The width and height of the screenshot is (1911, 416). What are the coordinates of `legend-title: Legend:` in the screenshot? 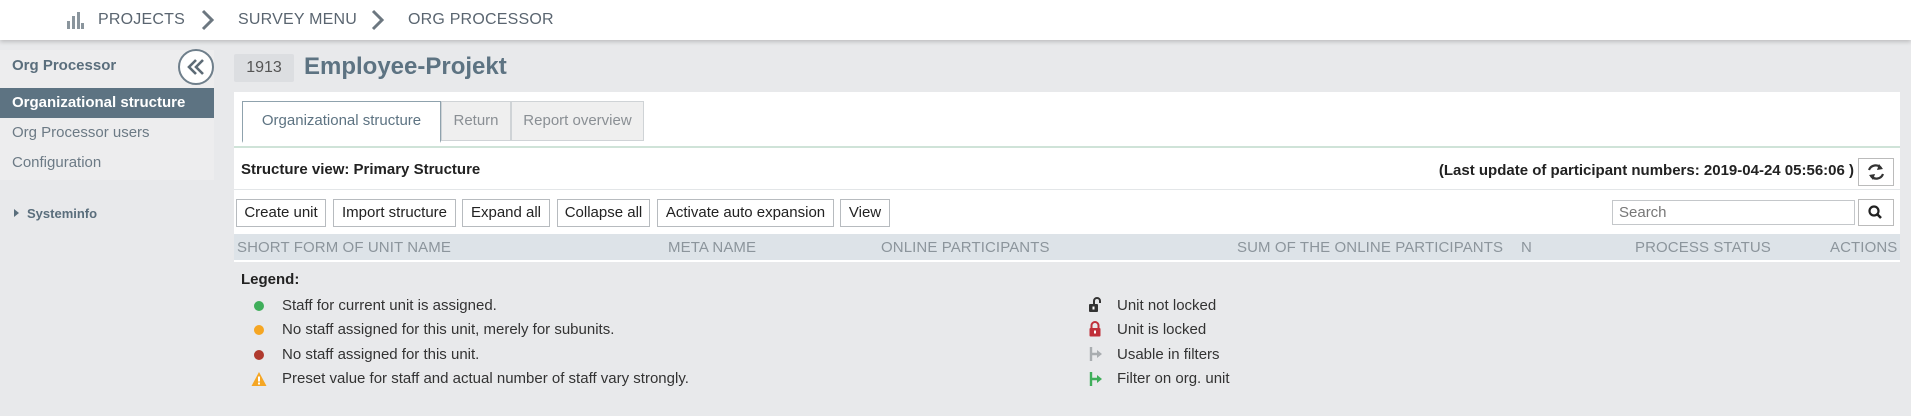 It's located at (270, 279).